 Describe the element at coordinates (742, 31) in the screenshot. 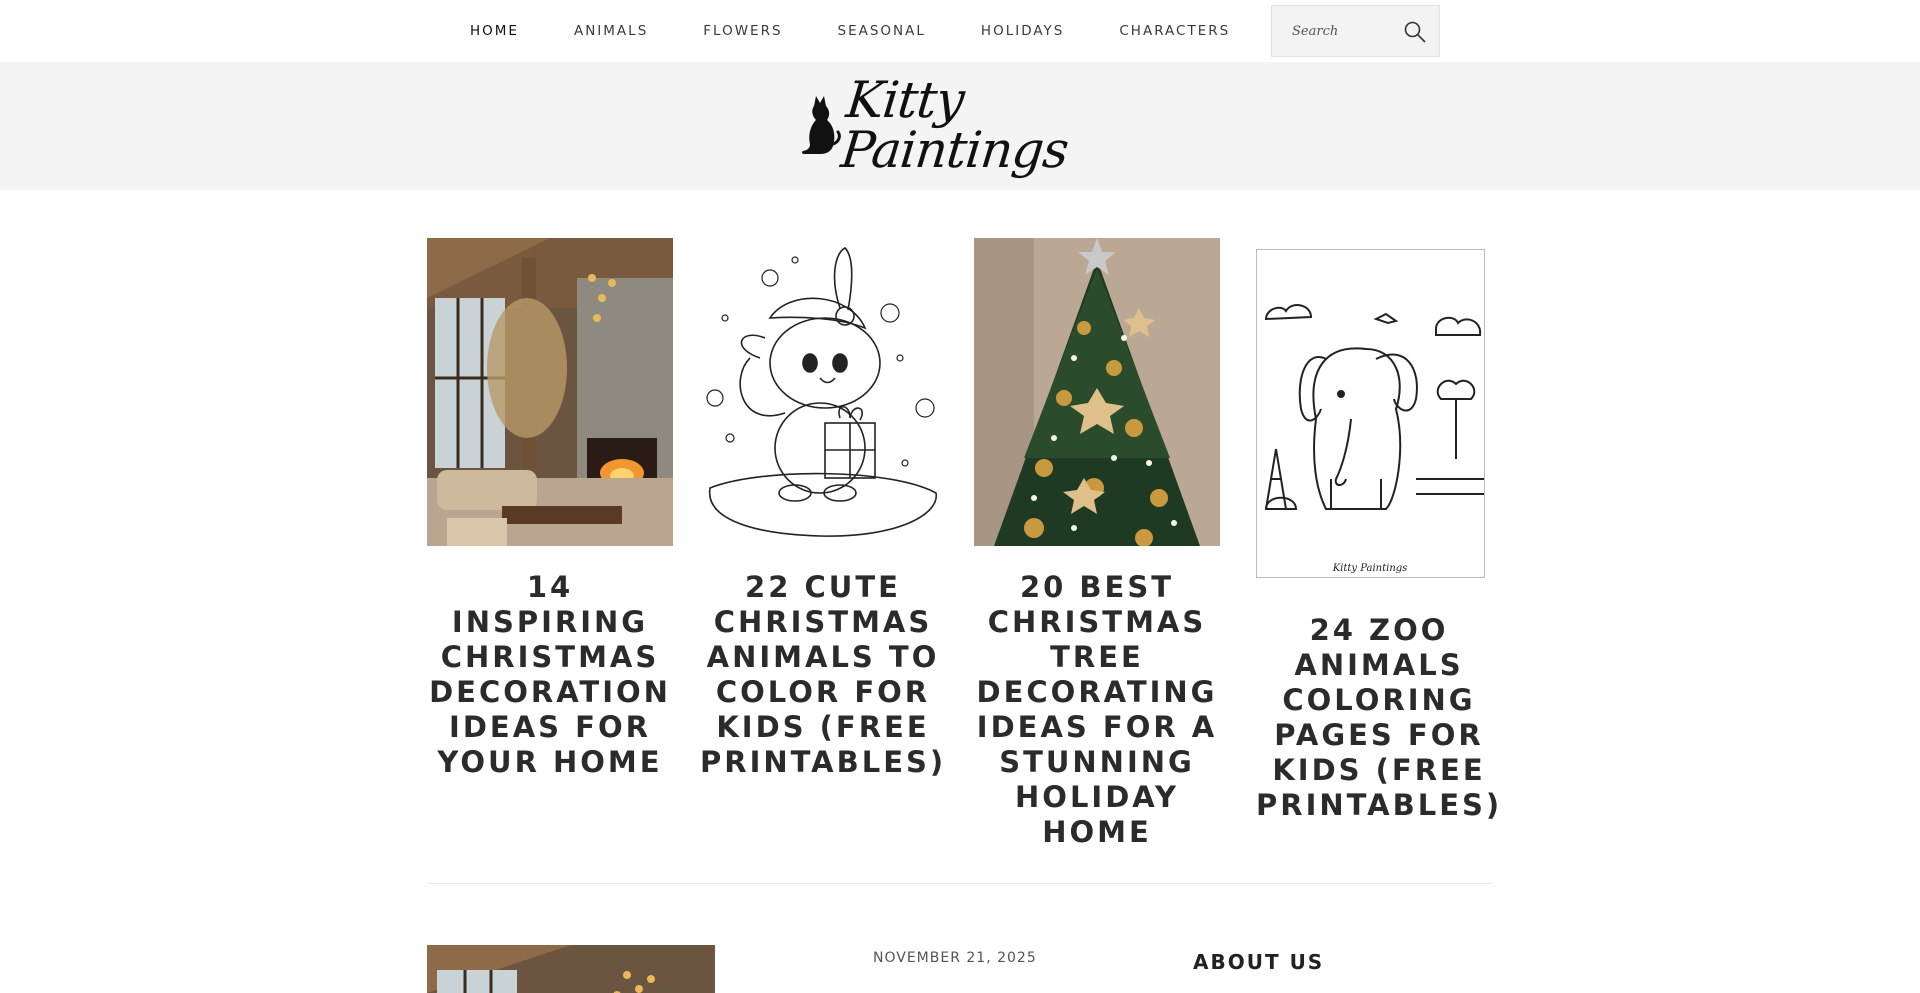

I see `nav-item-flowers: FLOWERS` at that location.